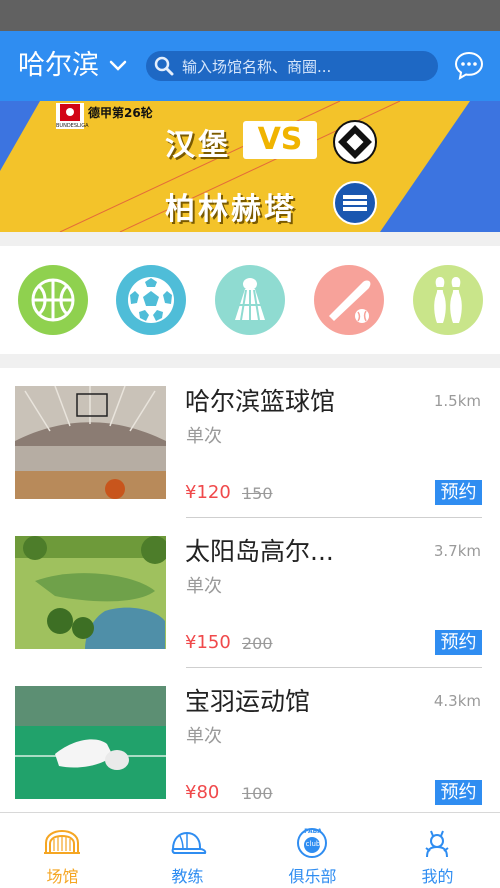 This screenshot has width=500, height=888. I want to click on category-row, so click(250, 300).